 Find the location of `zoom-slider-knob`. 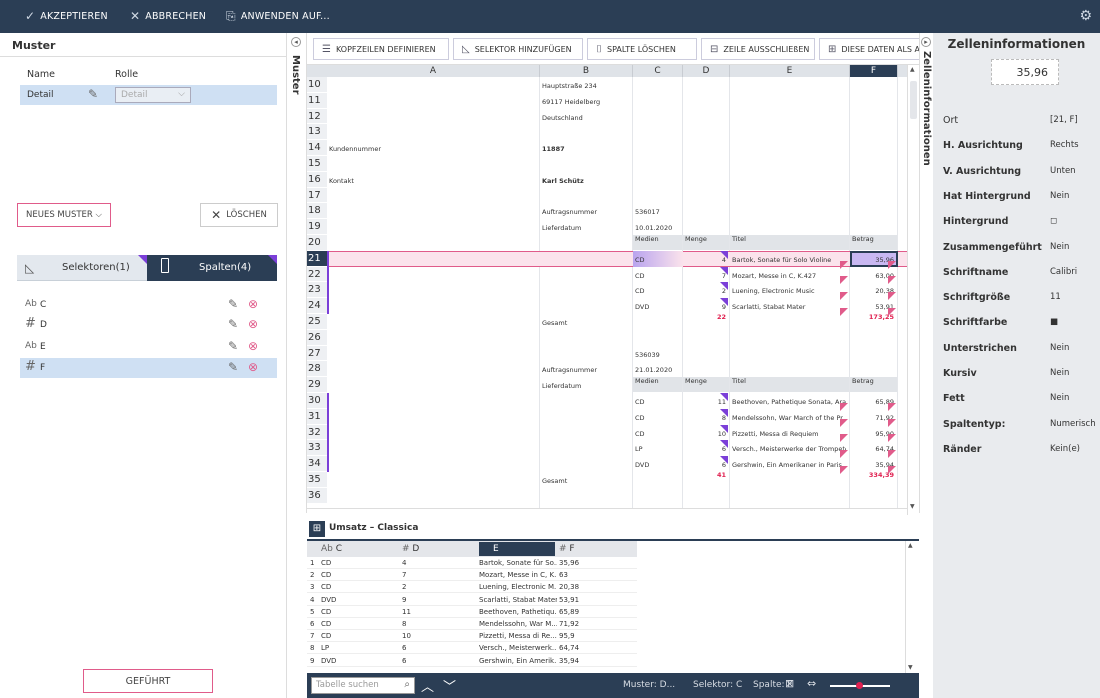

zoom-slider-knob is located at coordinates (859, 685).